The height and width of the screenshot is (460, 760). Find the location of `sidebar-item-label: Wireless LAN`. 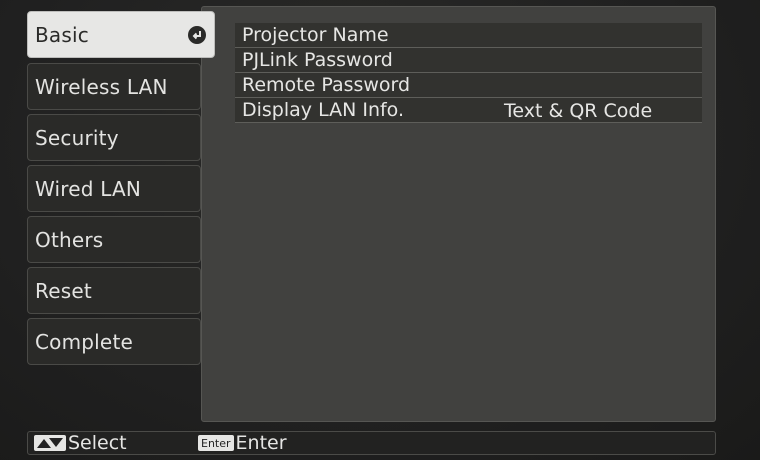

sidebar-item-label: Wireless LAN is located at coordinates (101, 86).